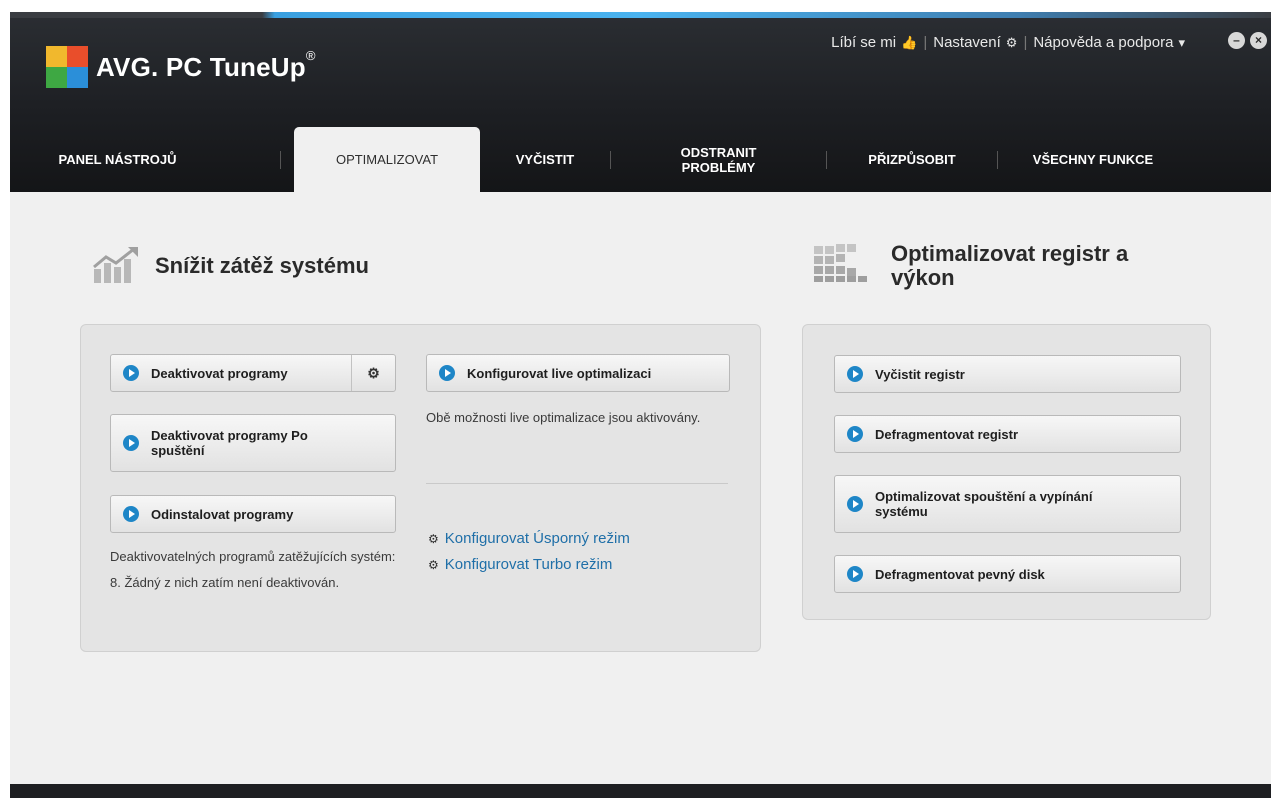 The image size is (1271, 798). Describe the element at coordinates (529, 538) in the screenshot. I see `economy-mode-link: ⚙ Konfigurovat Úsporný režim` at that location.